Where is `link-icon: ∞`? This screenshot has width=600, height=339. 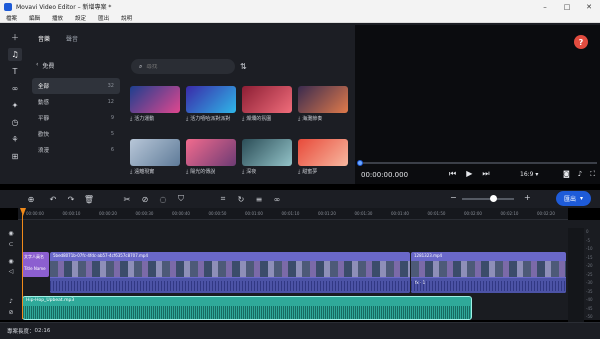 link-icon: ∞ is located at coordinates (277, 199).